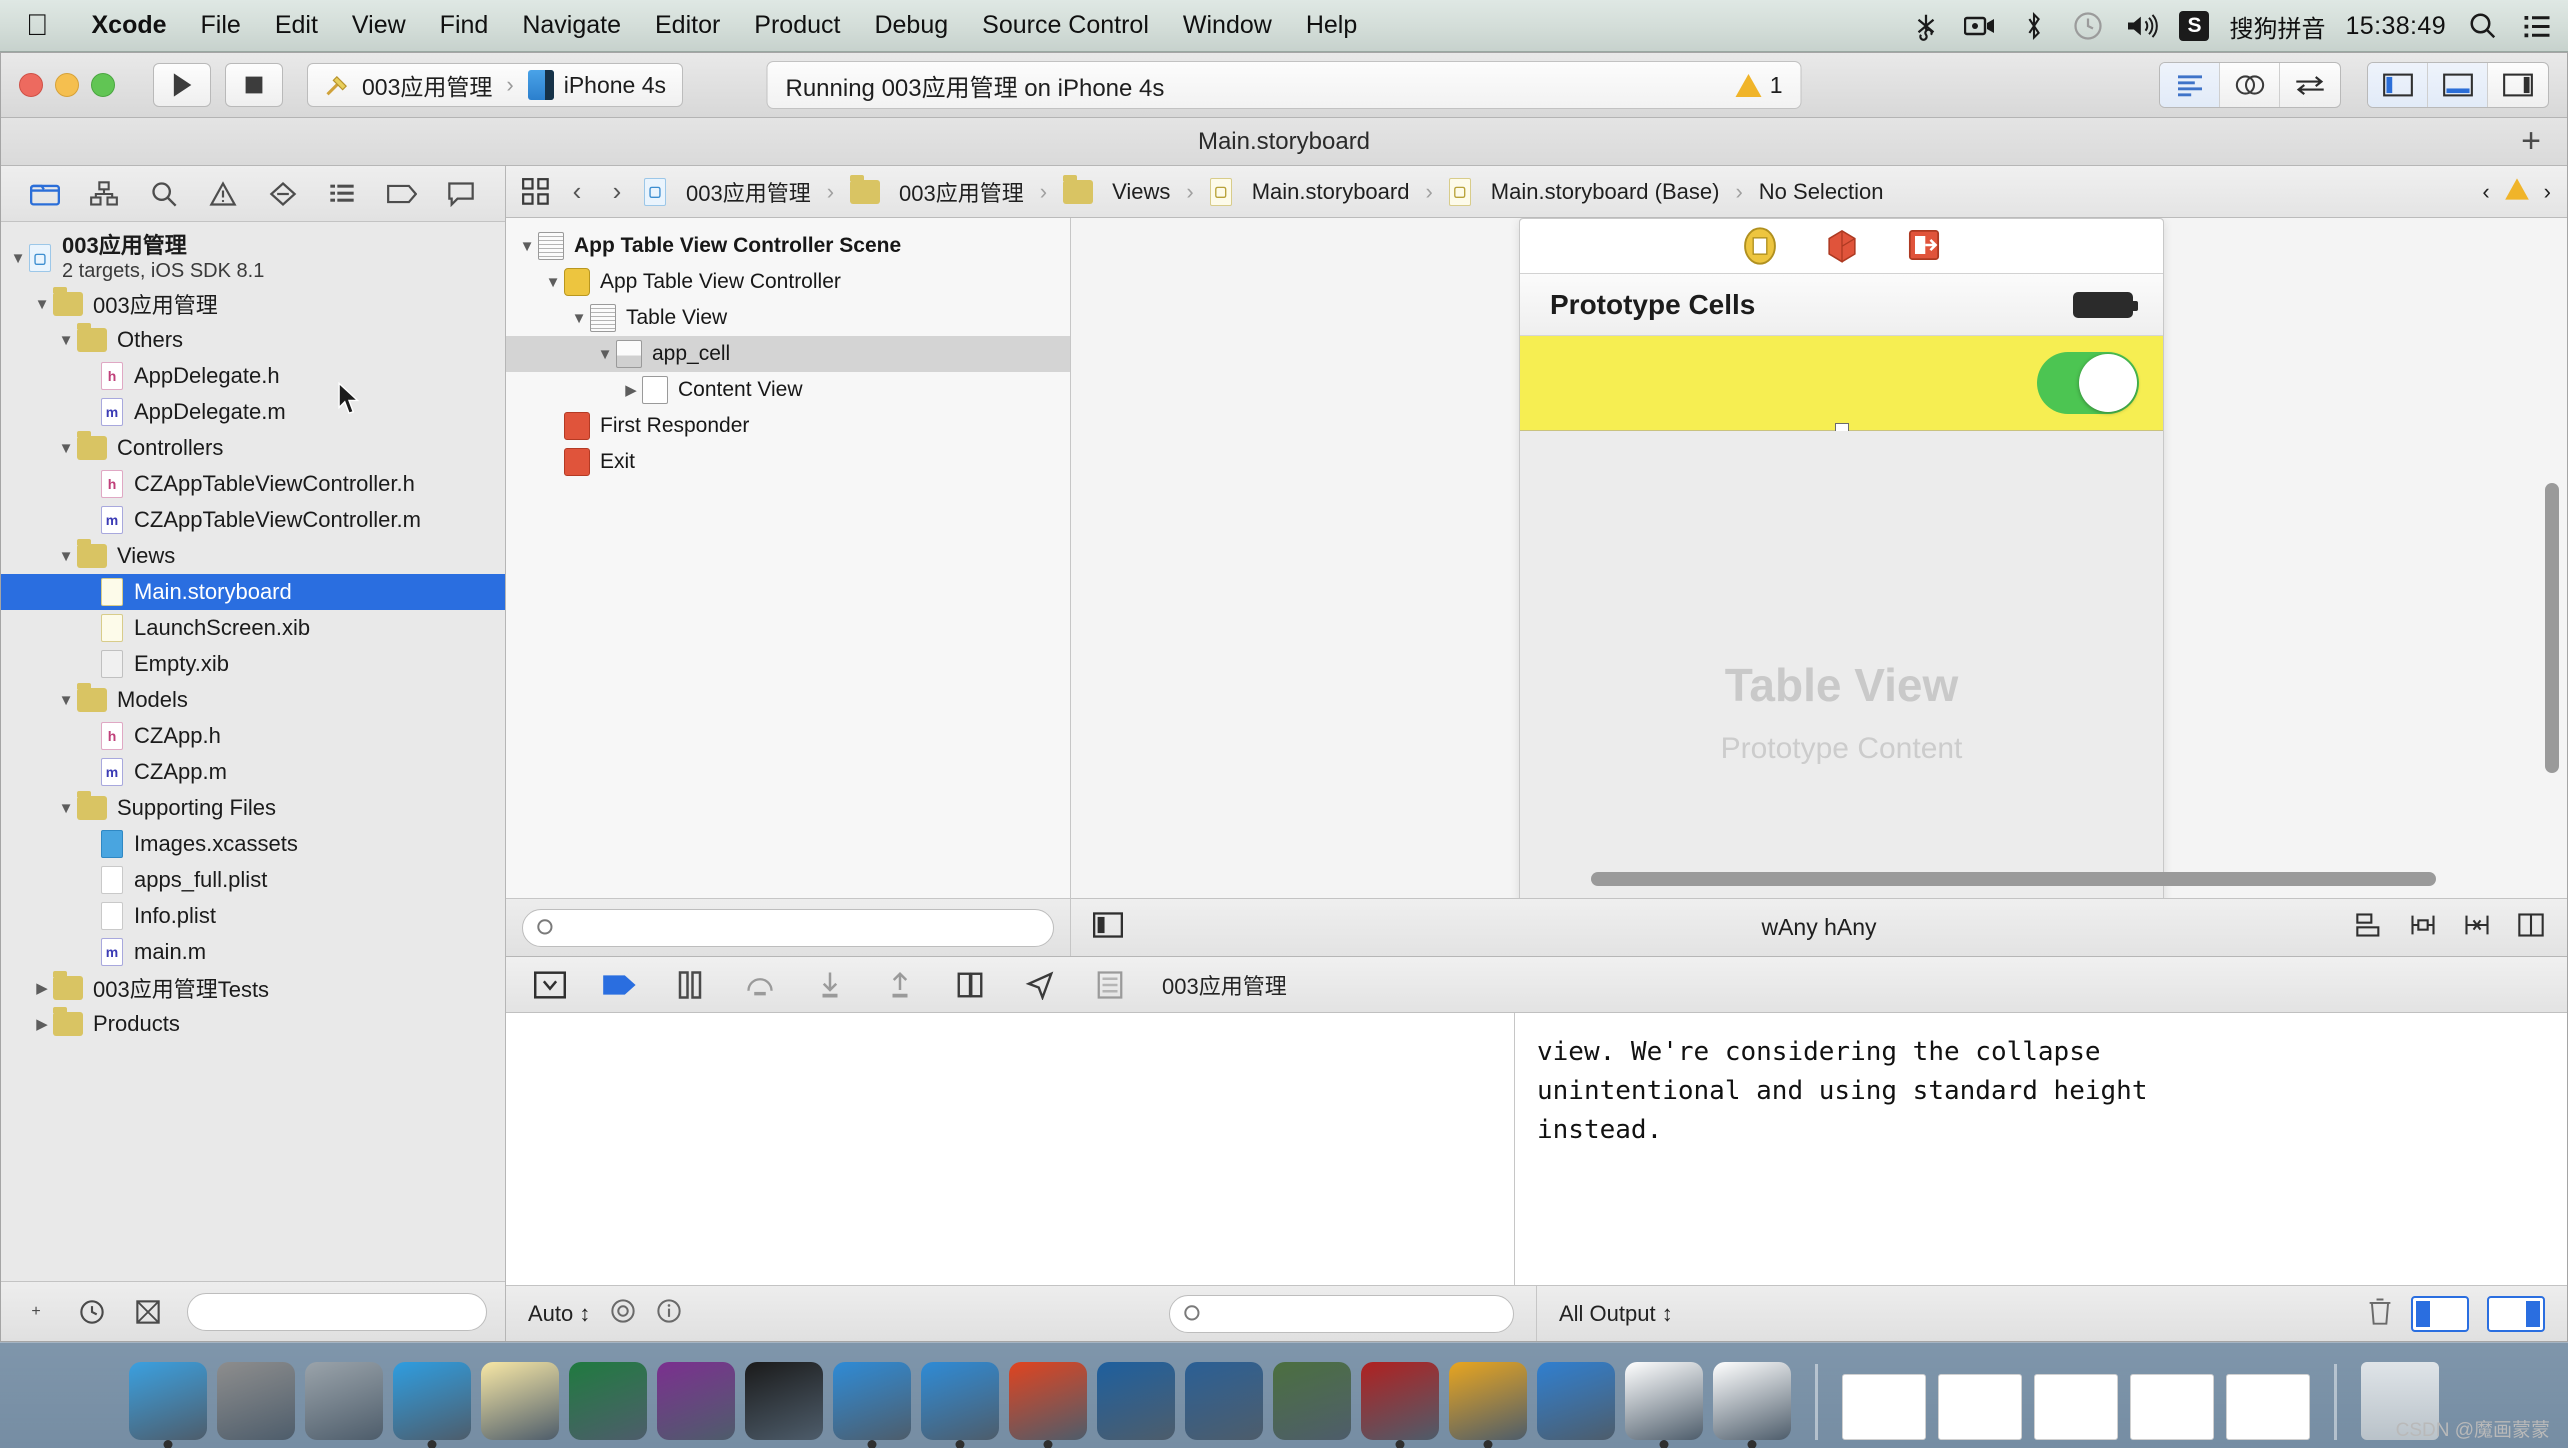 The height and width of the screenshot is (1448, 2568). Describe the element at coordinates (103, 85) in the screenshot. I see `zoom-window-button` at that location.